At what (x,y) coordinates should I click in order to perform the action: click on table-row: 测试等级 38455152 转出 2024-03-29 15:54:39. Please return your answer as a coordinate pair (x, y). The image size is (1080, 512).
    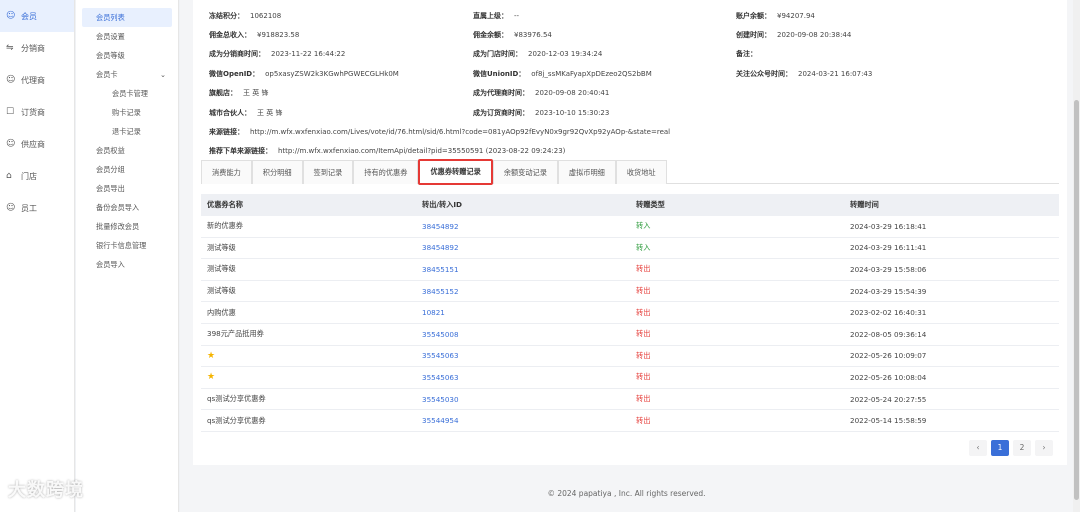
    Looking at the image, I should click on (630, 292).